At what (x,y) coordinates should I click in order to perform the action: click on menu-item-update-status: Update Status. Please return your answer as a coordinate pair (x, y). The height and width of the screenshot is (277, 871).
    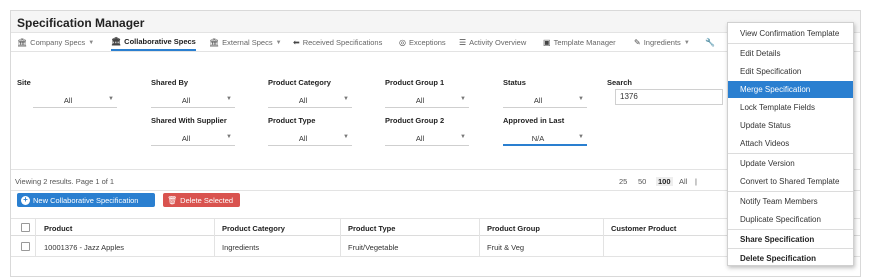
    Looking at the image, I should click on (790, 125).